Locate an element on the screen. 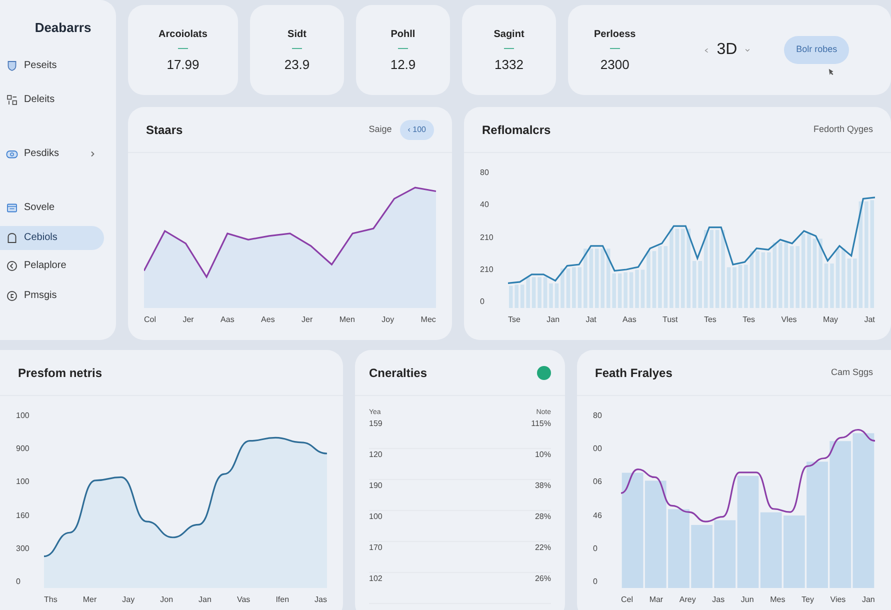 This screenshot has width=891, height=610. axis-label: Arey is located at coordinates (687, 600).